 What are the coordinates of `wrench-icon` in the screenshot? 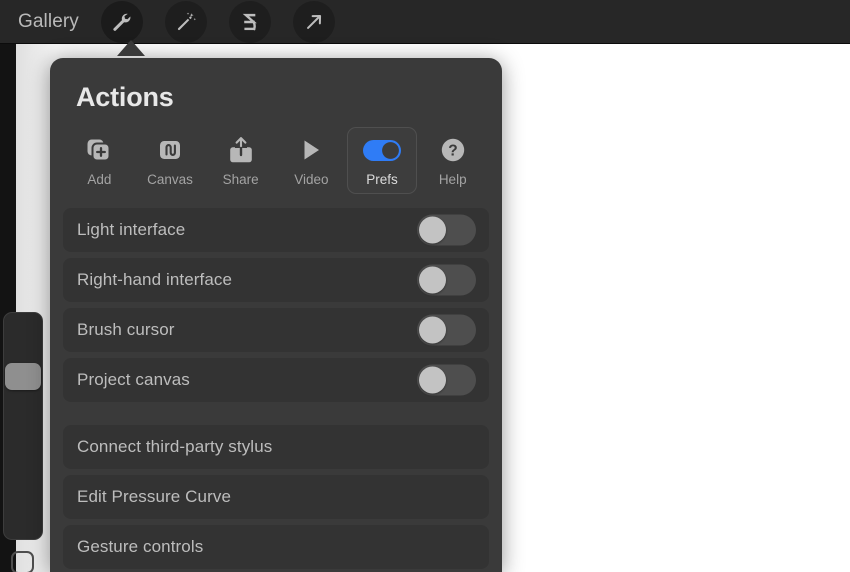 It's located at (122, 22).